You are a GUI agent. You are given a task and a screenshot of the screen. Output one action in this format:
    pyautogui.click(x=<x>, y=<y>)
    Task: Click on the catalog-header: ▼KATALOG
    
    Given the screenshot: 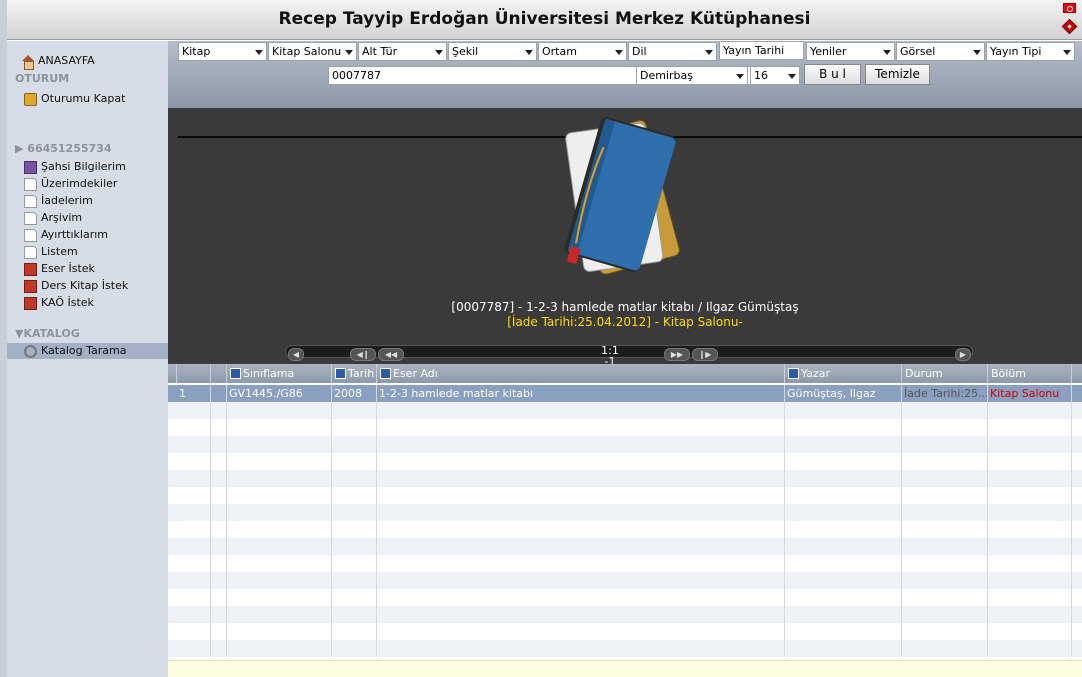 What is the action you would take?
    pyautogui.click(x=47, y=333)
    